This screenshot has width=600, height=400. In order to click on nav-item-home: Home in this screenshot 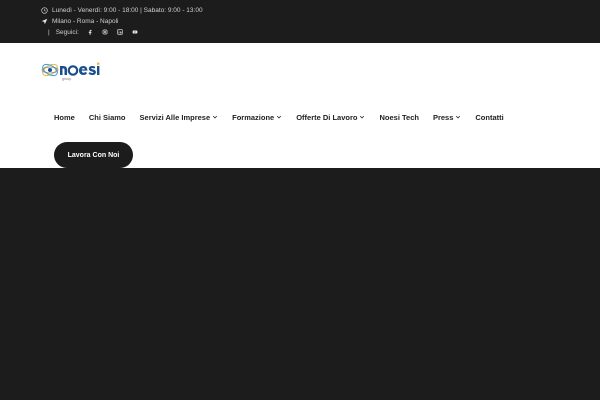, I will do `click(64, 117)`.